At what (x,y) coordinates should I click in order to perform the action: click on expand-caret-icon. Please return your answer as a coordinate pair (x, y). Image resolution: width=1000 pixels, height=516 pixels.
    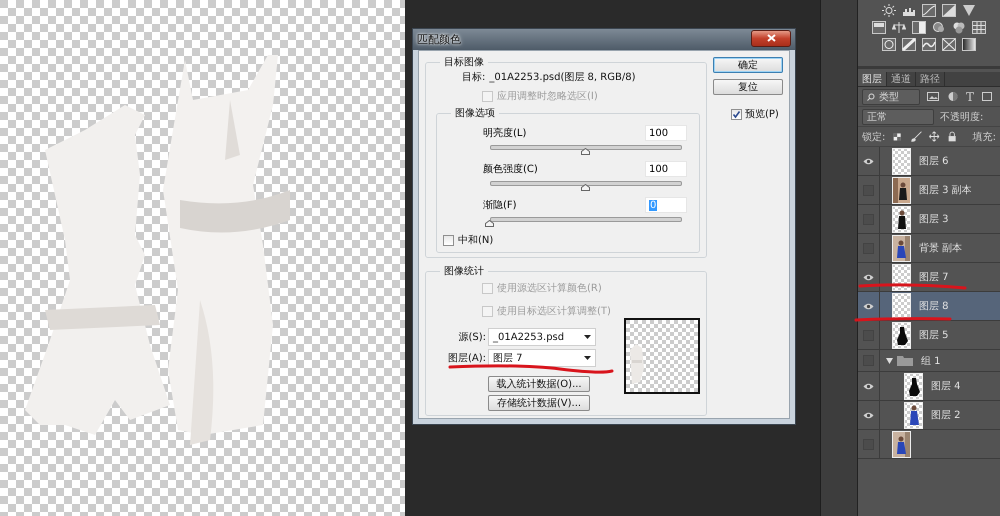
    Looking at the image, I should click on (889, 361).